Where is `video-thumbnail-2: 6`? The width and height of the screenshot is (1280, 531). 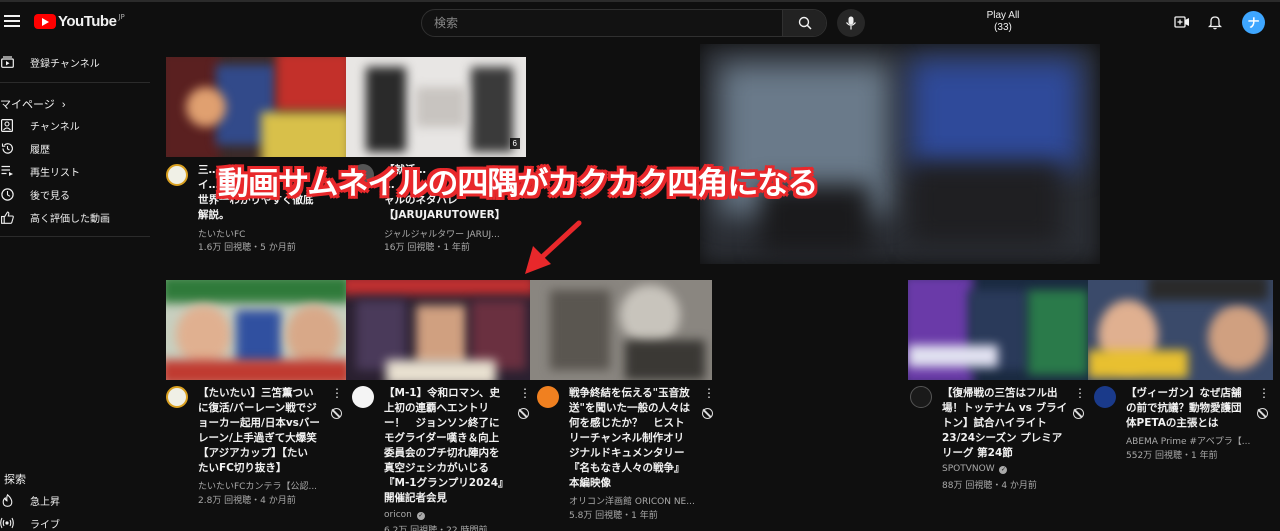
video-thumbnail-2: 6 is located at coordinates (436, 107).